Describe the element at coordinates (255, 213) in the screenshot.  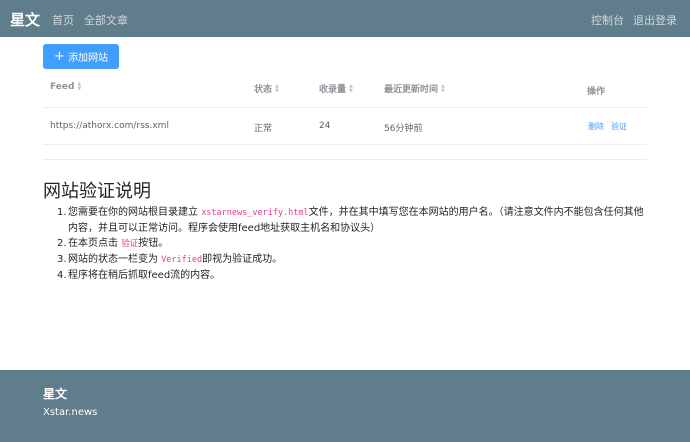
I see `code-filename: xstarnews_verify.html` at that location.